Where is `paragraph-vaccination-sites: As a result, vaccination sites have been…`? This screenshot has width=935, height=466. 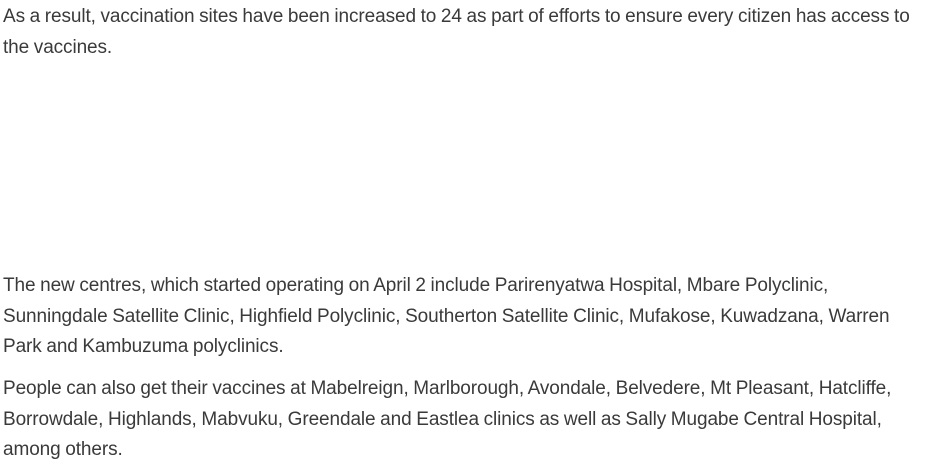 paragraph-vaccination-sites: As a result, vaccination sites have been… is located at coordinates (456, 32).